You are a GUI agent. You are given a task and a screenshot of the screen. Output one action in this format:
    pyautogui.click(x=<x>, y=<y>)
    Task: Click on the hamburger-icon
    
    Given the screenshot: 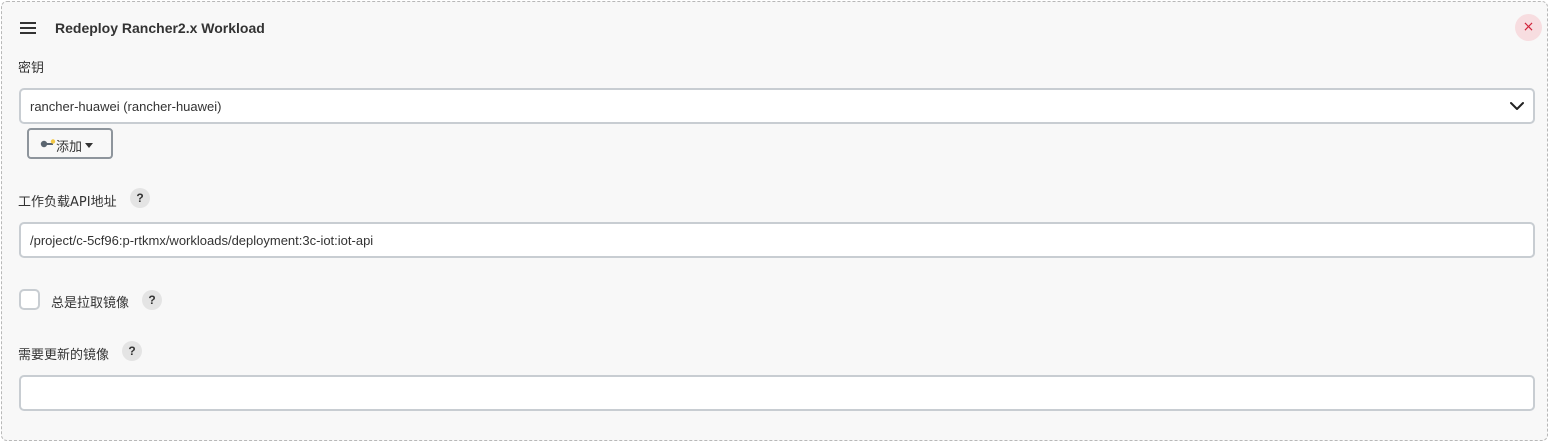 What is the action you would take?
    pyautogui.click(x=28, y=28)
    